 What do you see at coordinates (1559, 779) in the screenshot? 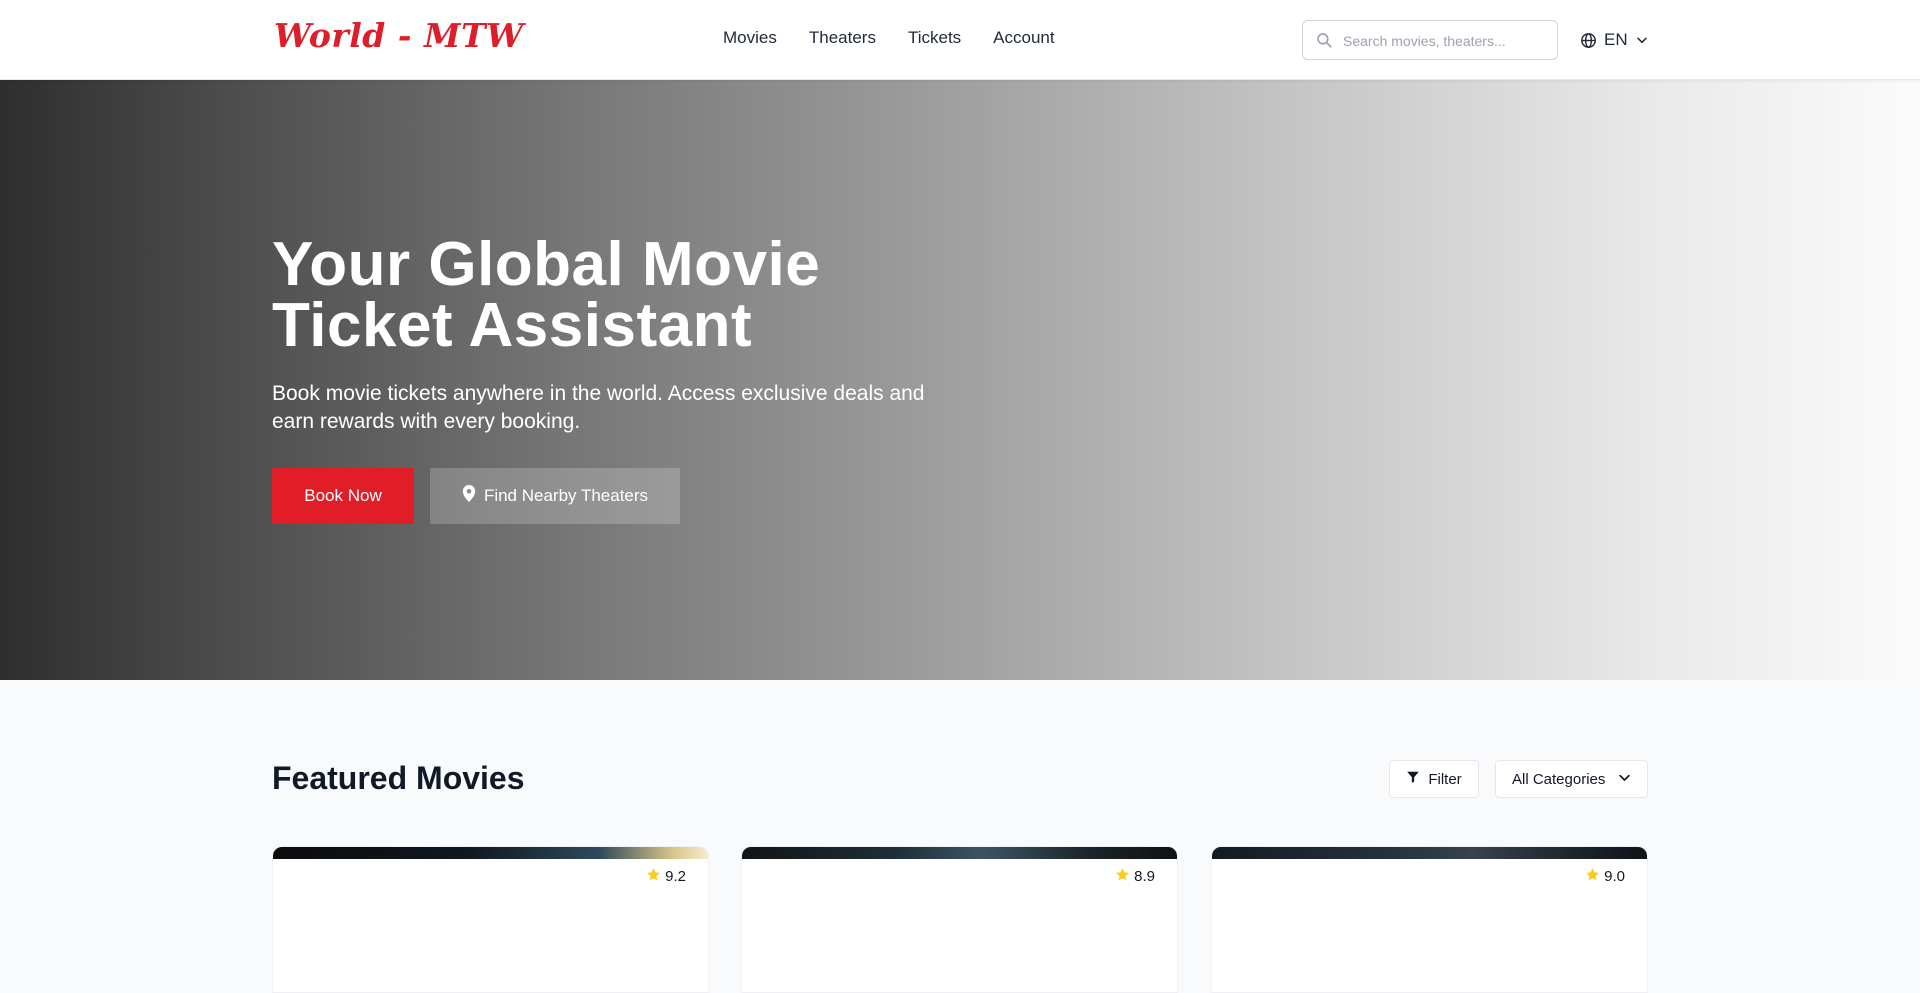
I see `category-label: All Categories` at bounding box center [1559, 779].